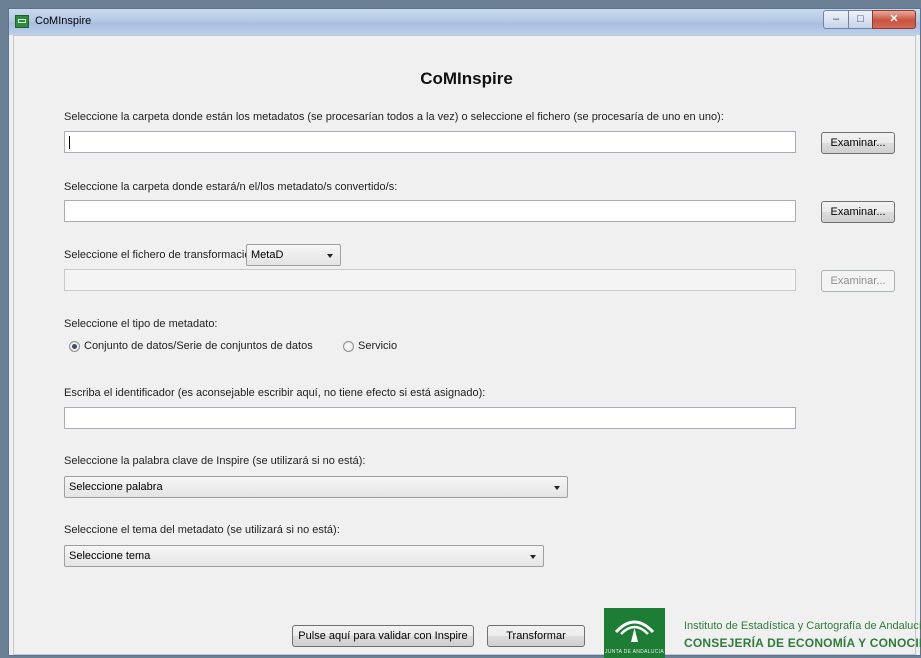  What do you see at coordinates (836, 19) in the screenshot?
I see `minimize-button: –` at bounding box center [836, 19].